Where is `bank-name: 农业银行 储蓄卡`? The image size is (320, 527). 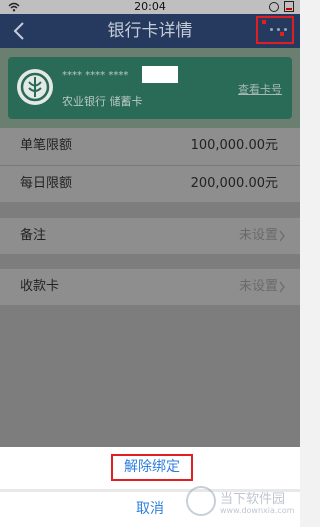 bank-name: 农业银行 储蓄卡 is located at coordinates (102, 101).